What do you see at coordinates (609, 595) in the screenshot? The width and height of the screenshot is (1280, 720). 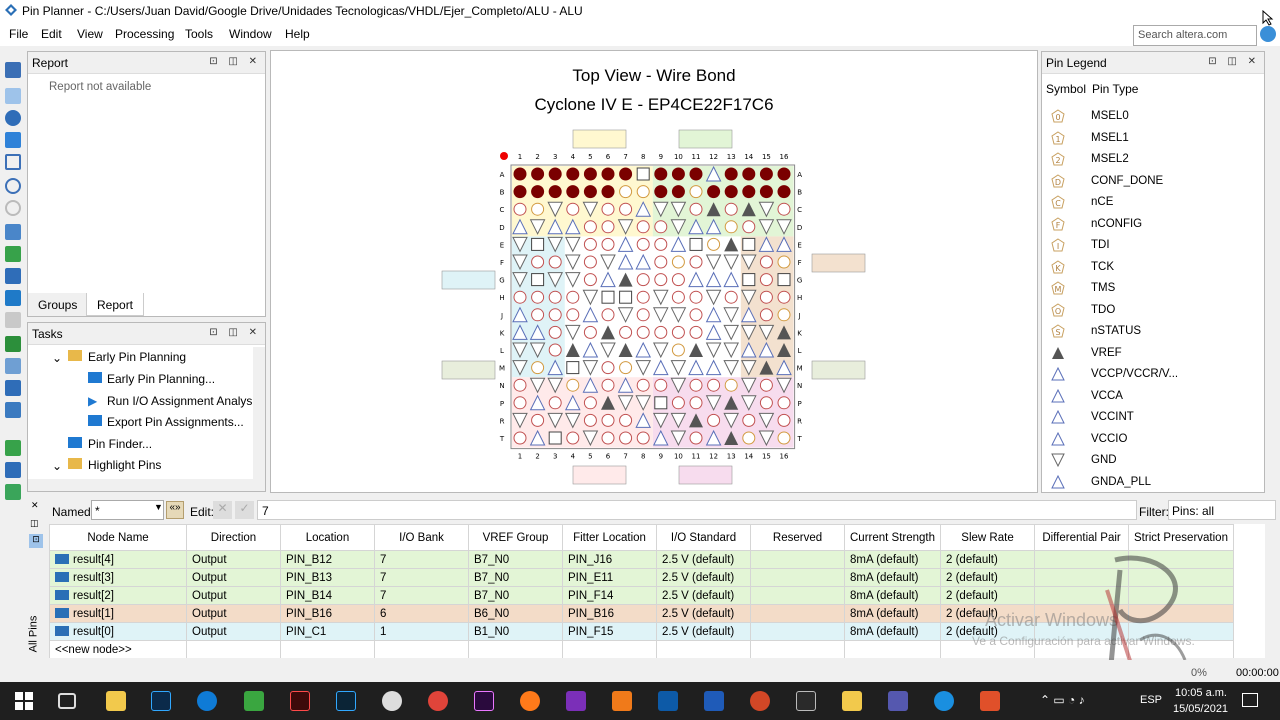 I see `table-cell: PIN_F14` at bounding box center [609, 595].